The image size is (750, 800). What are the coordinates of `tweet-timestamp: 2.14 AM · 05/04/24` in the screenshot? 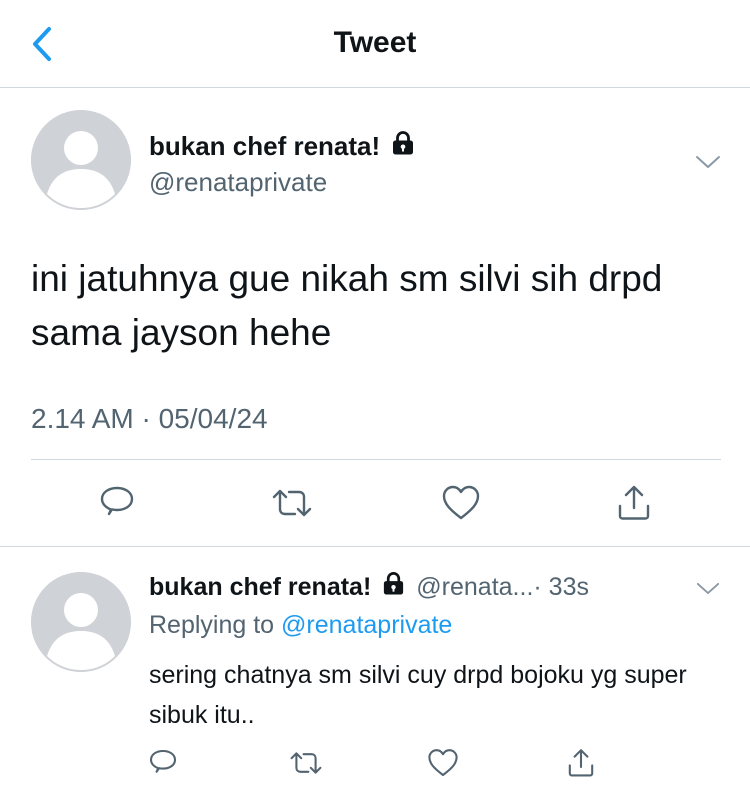 It's located at (149, 419).